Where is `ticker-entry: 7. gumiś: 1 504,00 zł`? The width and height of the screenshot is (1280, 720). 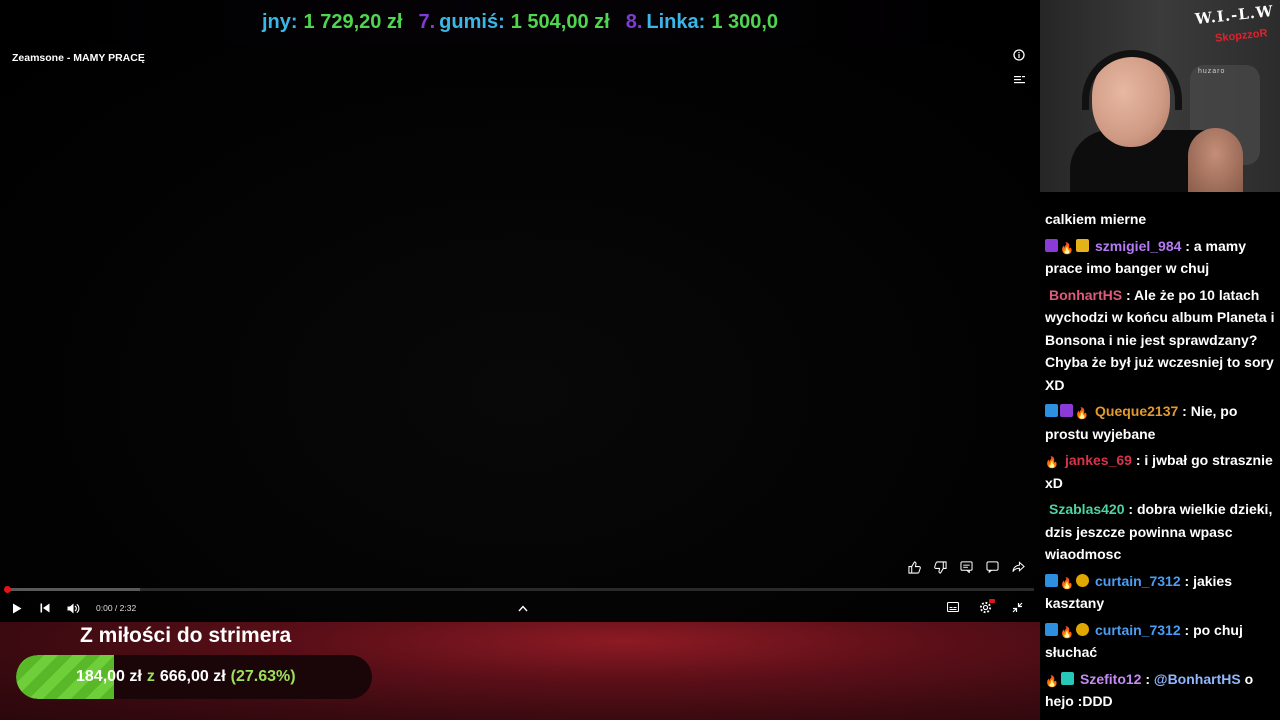 ticker-entry: 7. gumiś: 1 504,00 zł is located at coordinates (514, 21).